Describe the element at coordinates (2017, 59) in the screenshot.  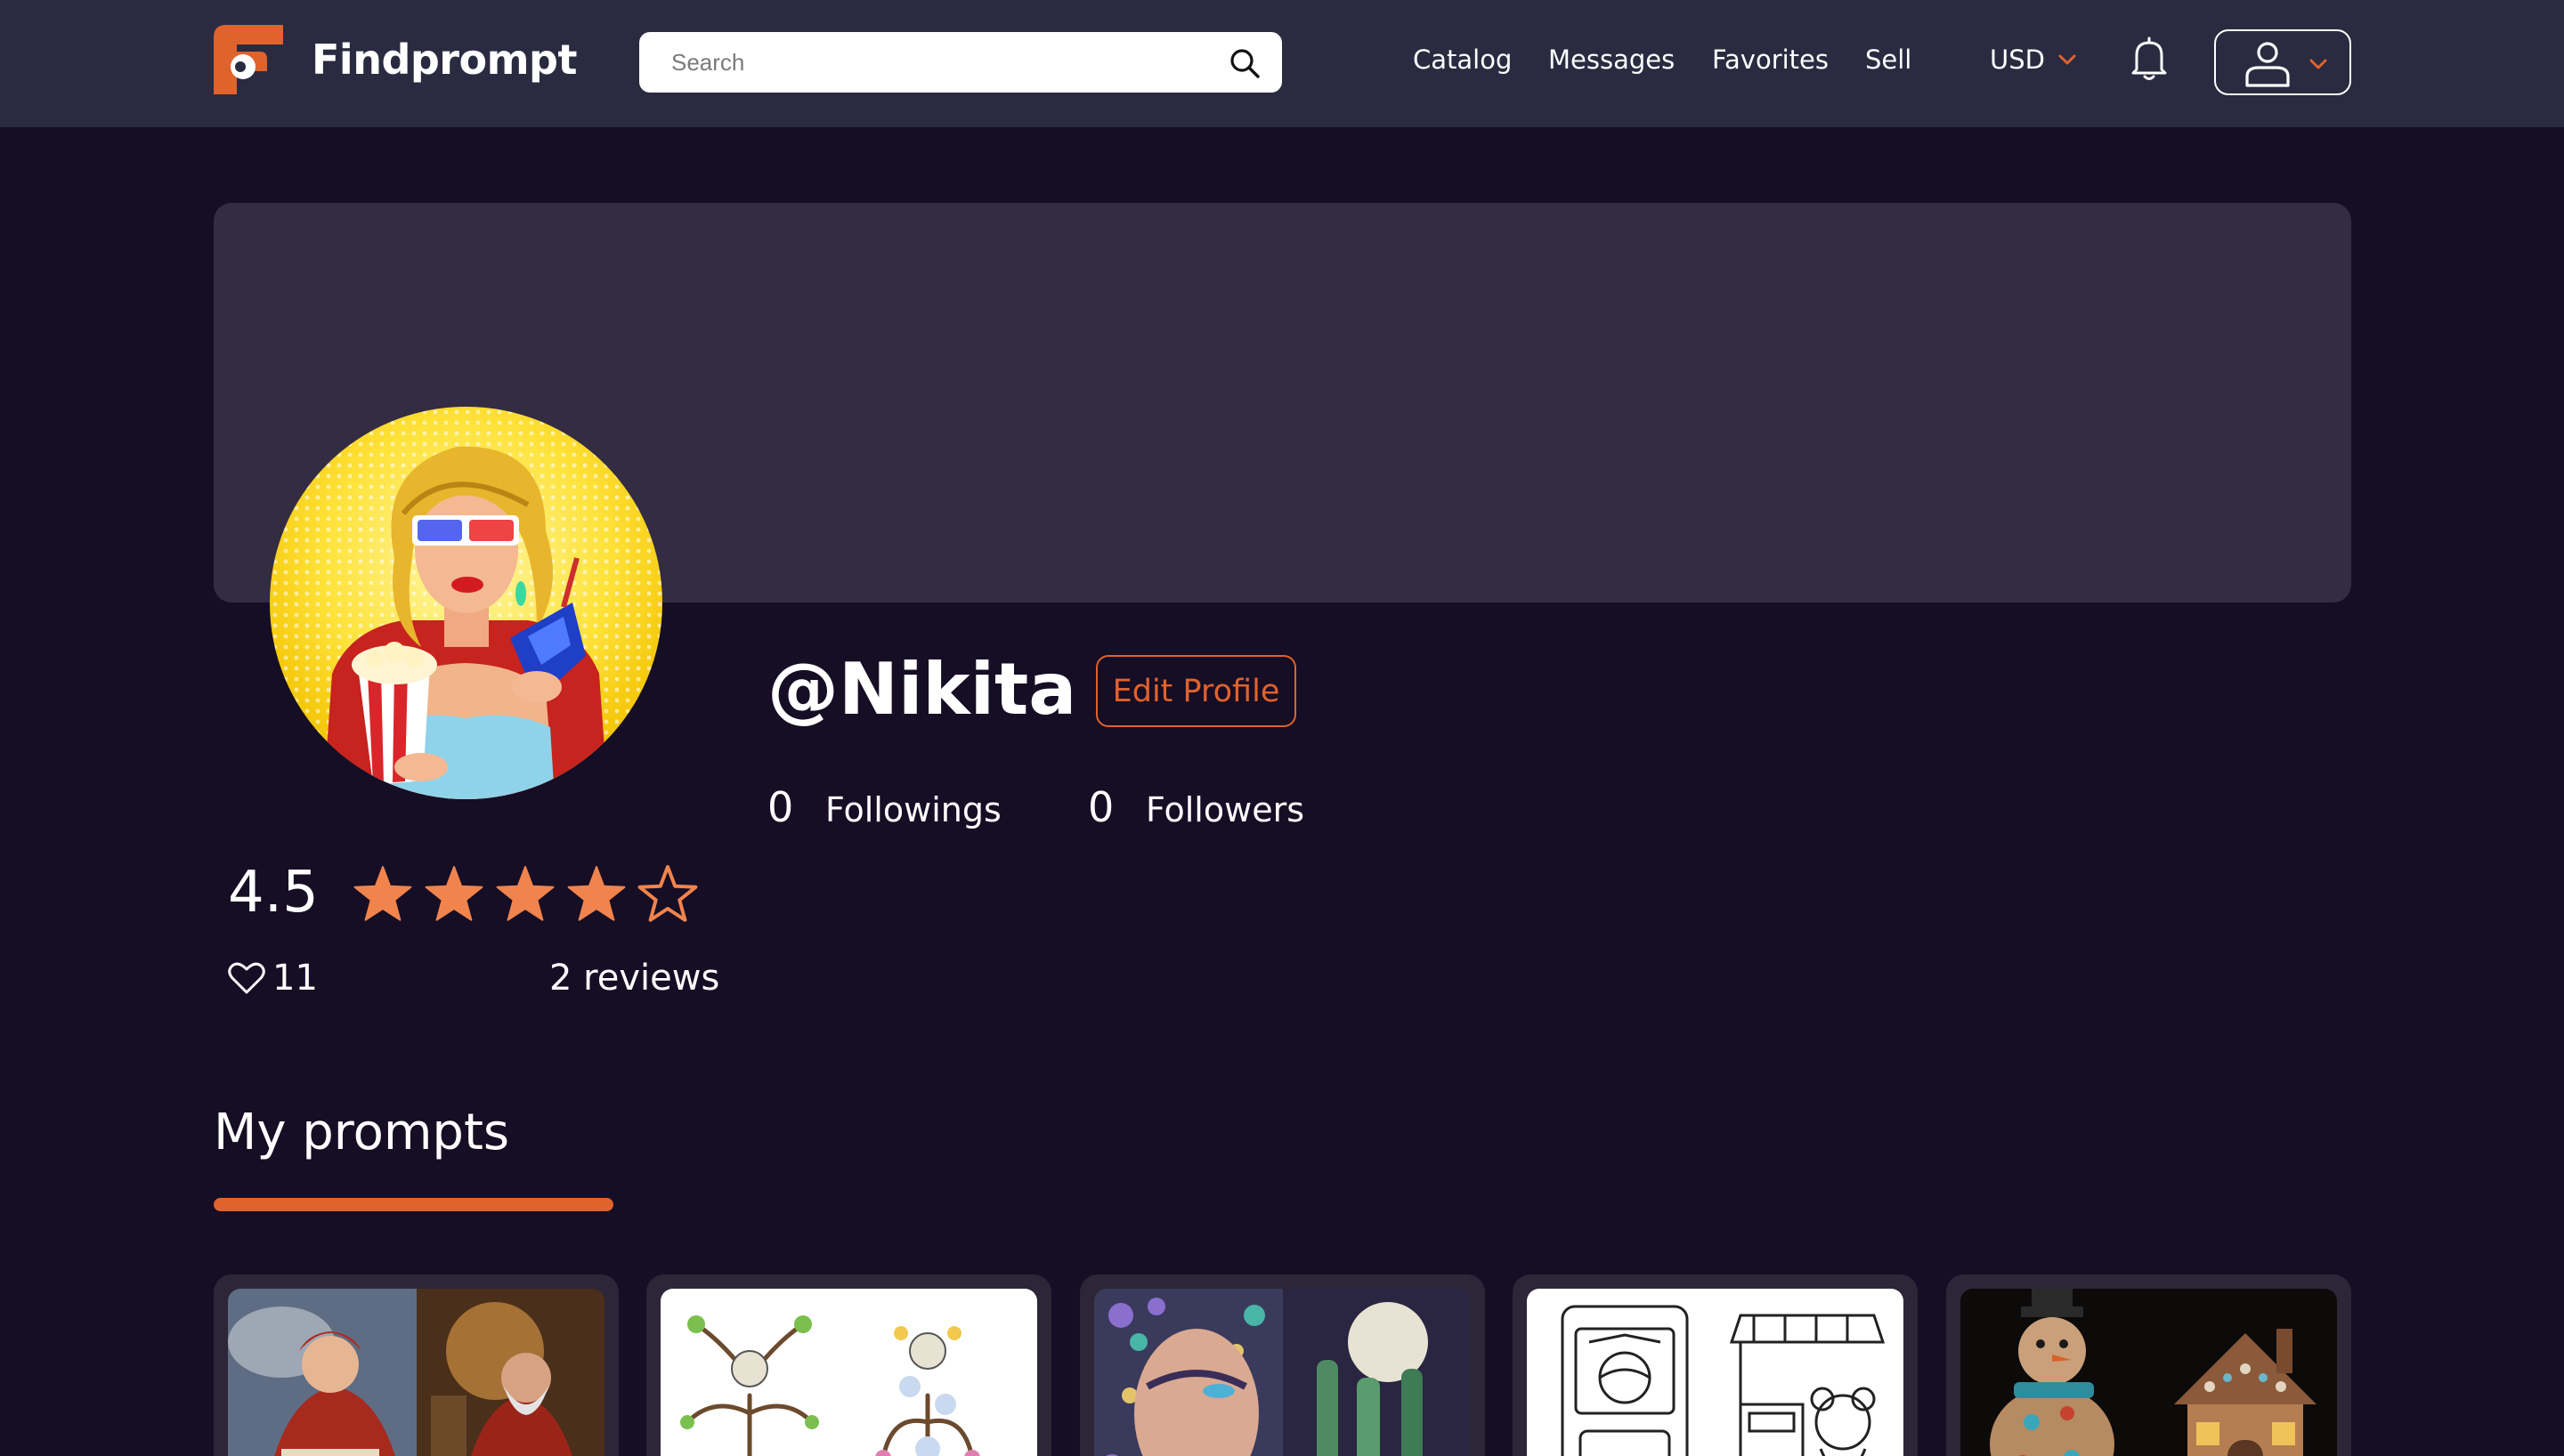
I see `currency-label: USD` at that location.